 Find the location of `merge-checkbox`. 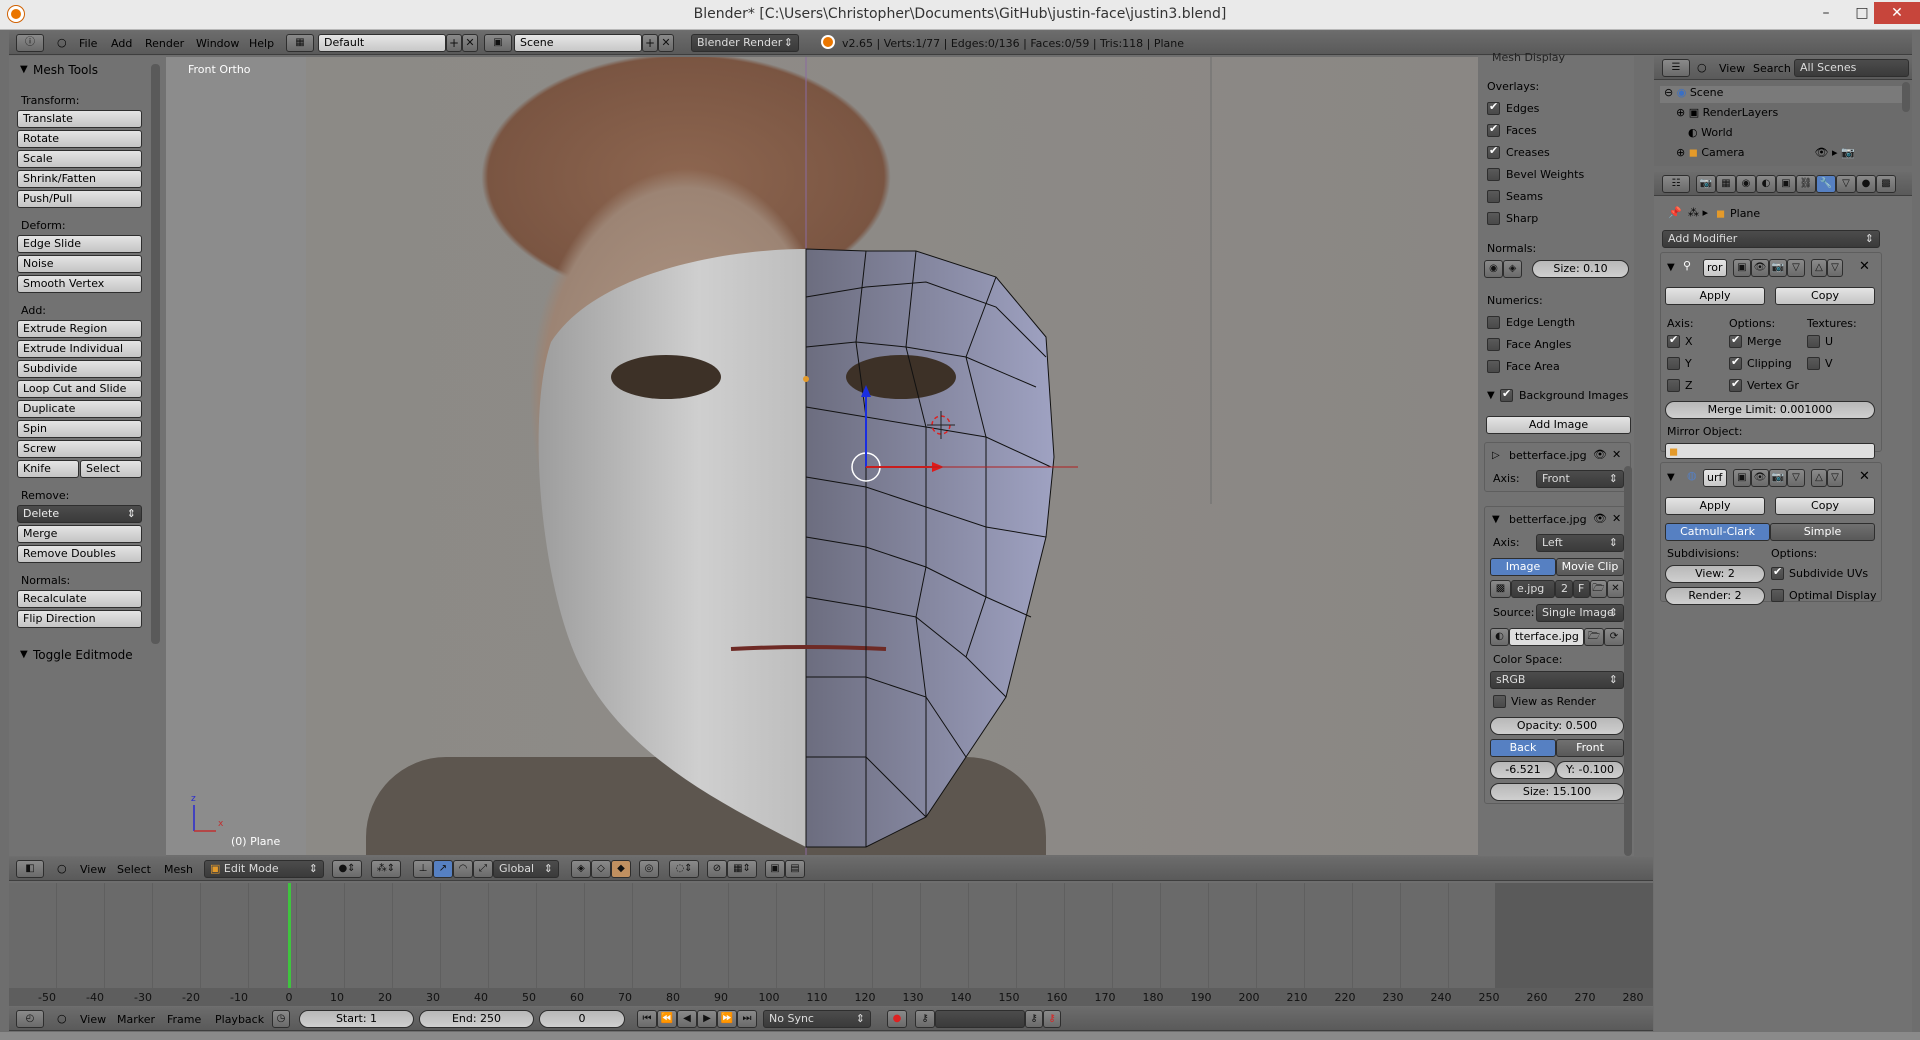

merge-checkbox is located at coordinates (1735, 340).